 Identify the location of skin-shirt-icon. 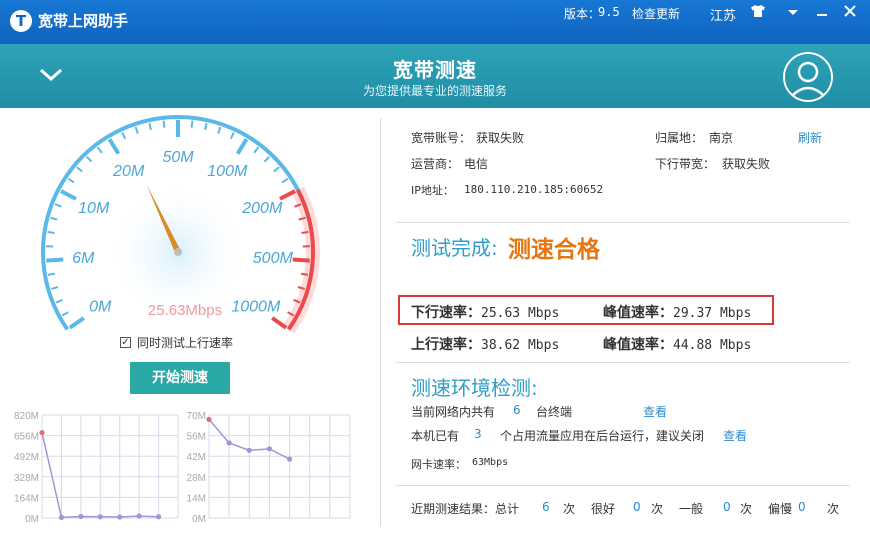
(758, 14).